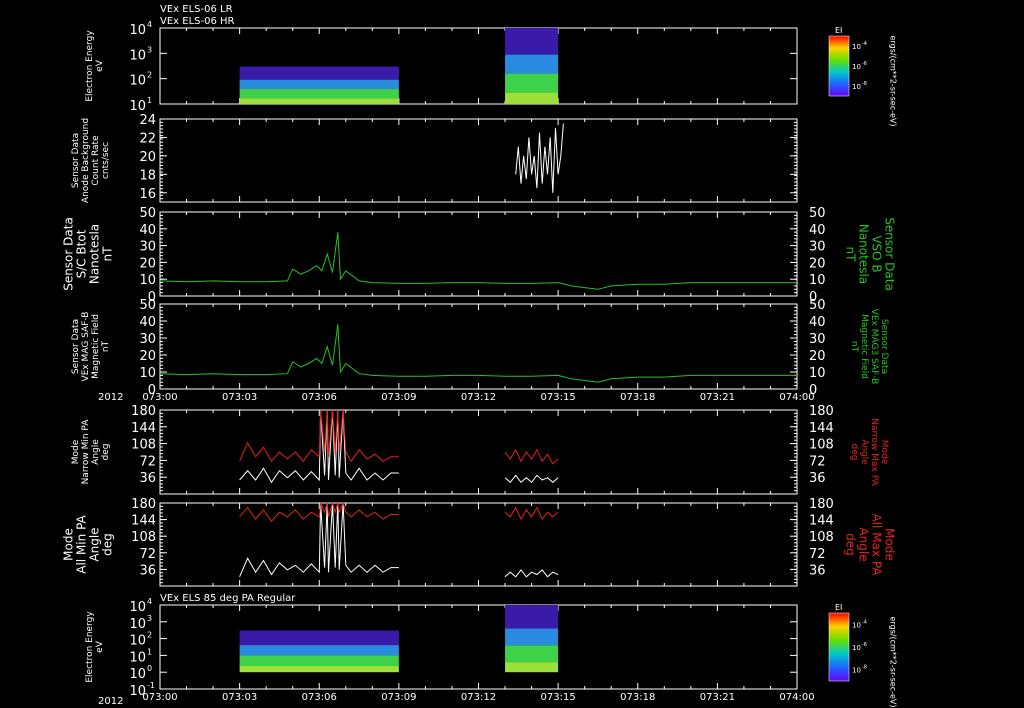  What do you see at coordinates (854, 347) in the screenshot?
I see `panel-4-ylabel-right-line: nT` at bounding box center [854, 347].